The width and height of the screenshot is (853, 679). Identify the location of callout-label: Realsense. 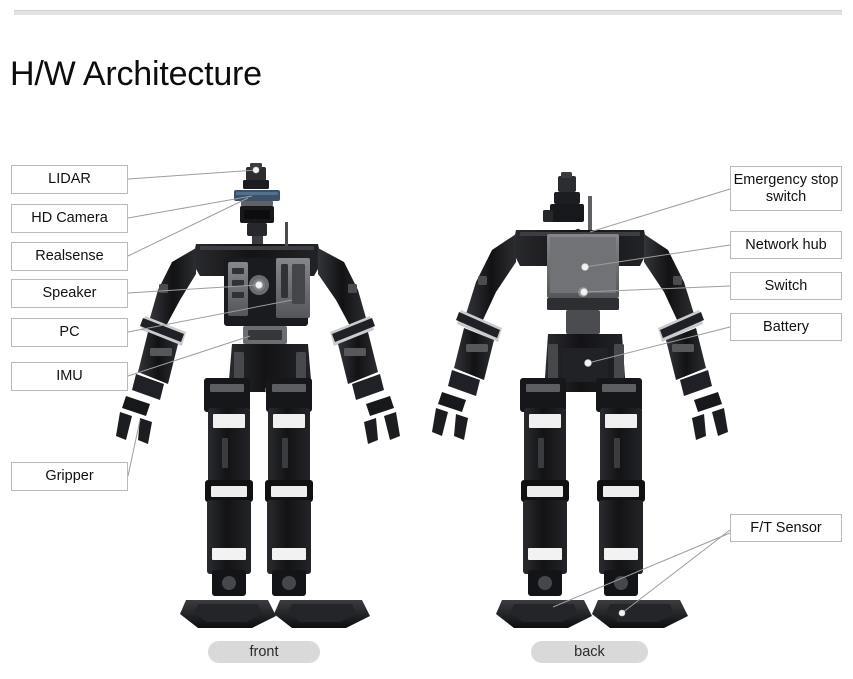
(69, 256).